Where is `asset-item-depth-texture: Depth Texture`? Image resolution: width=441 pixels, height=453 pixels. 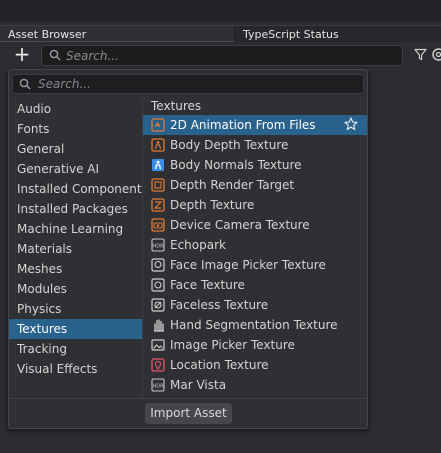
asset-item-depth-texture: Depth Texture is located at coordinates (255, 205).